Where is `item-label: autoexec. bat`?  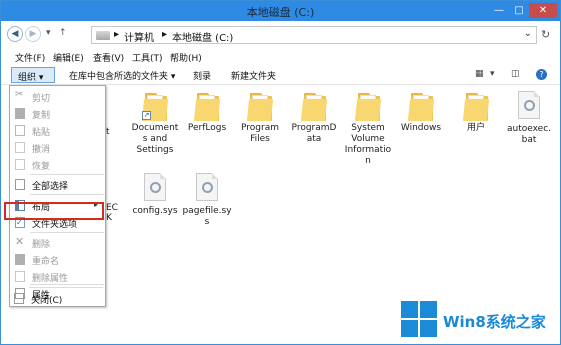
item-label: autoexec. bat is located at coordinates (529, 134).